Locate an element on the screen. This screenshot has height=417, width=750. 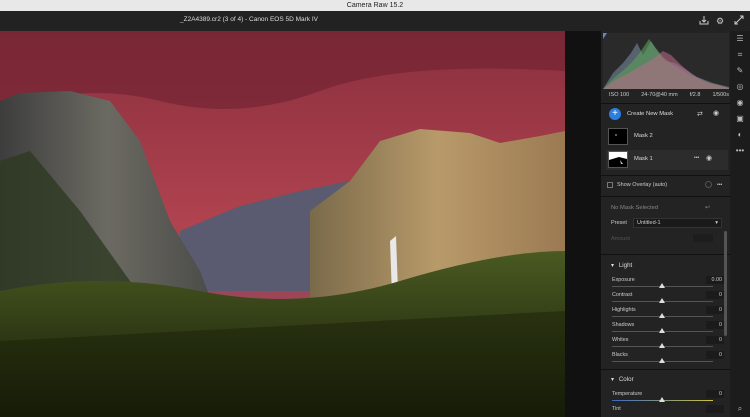
save-icon is located at coordinates (704, 21).